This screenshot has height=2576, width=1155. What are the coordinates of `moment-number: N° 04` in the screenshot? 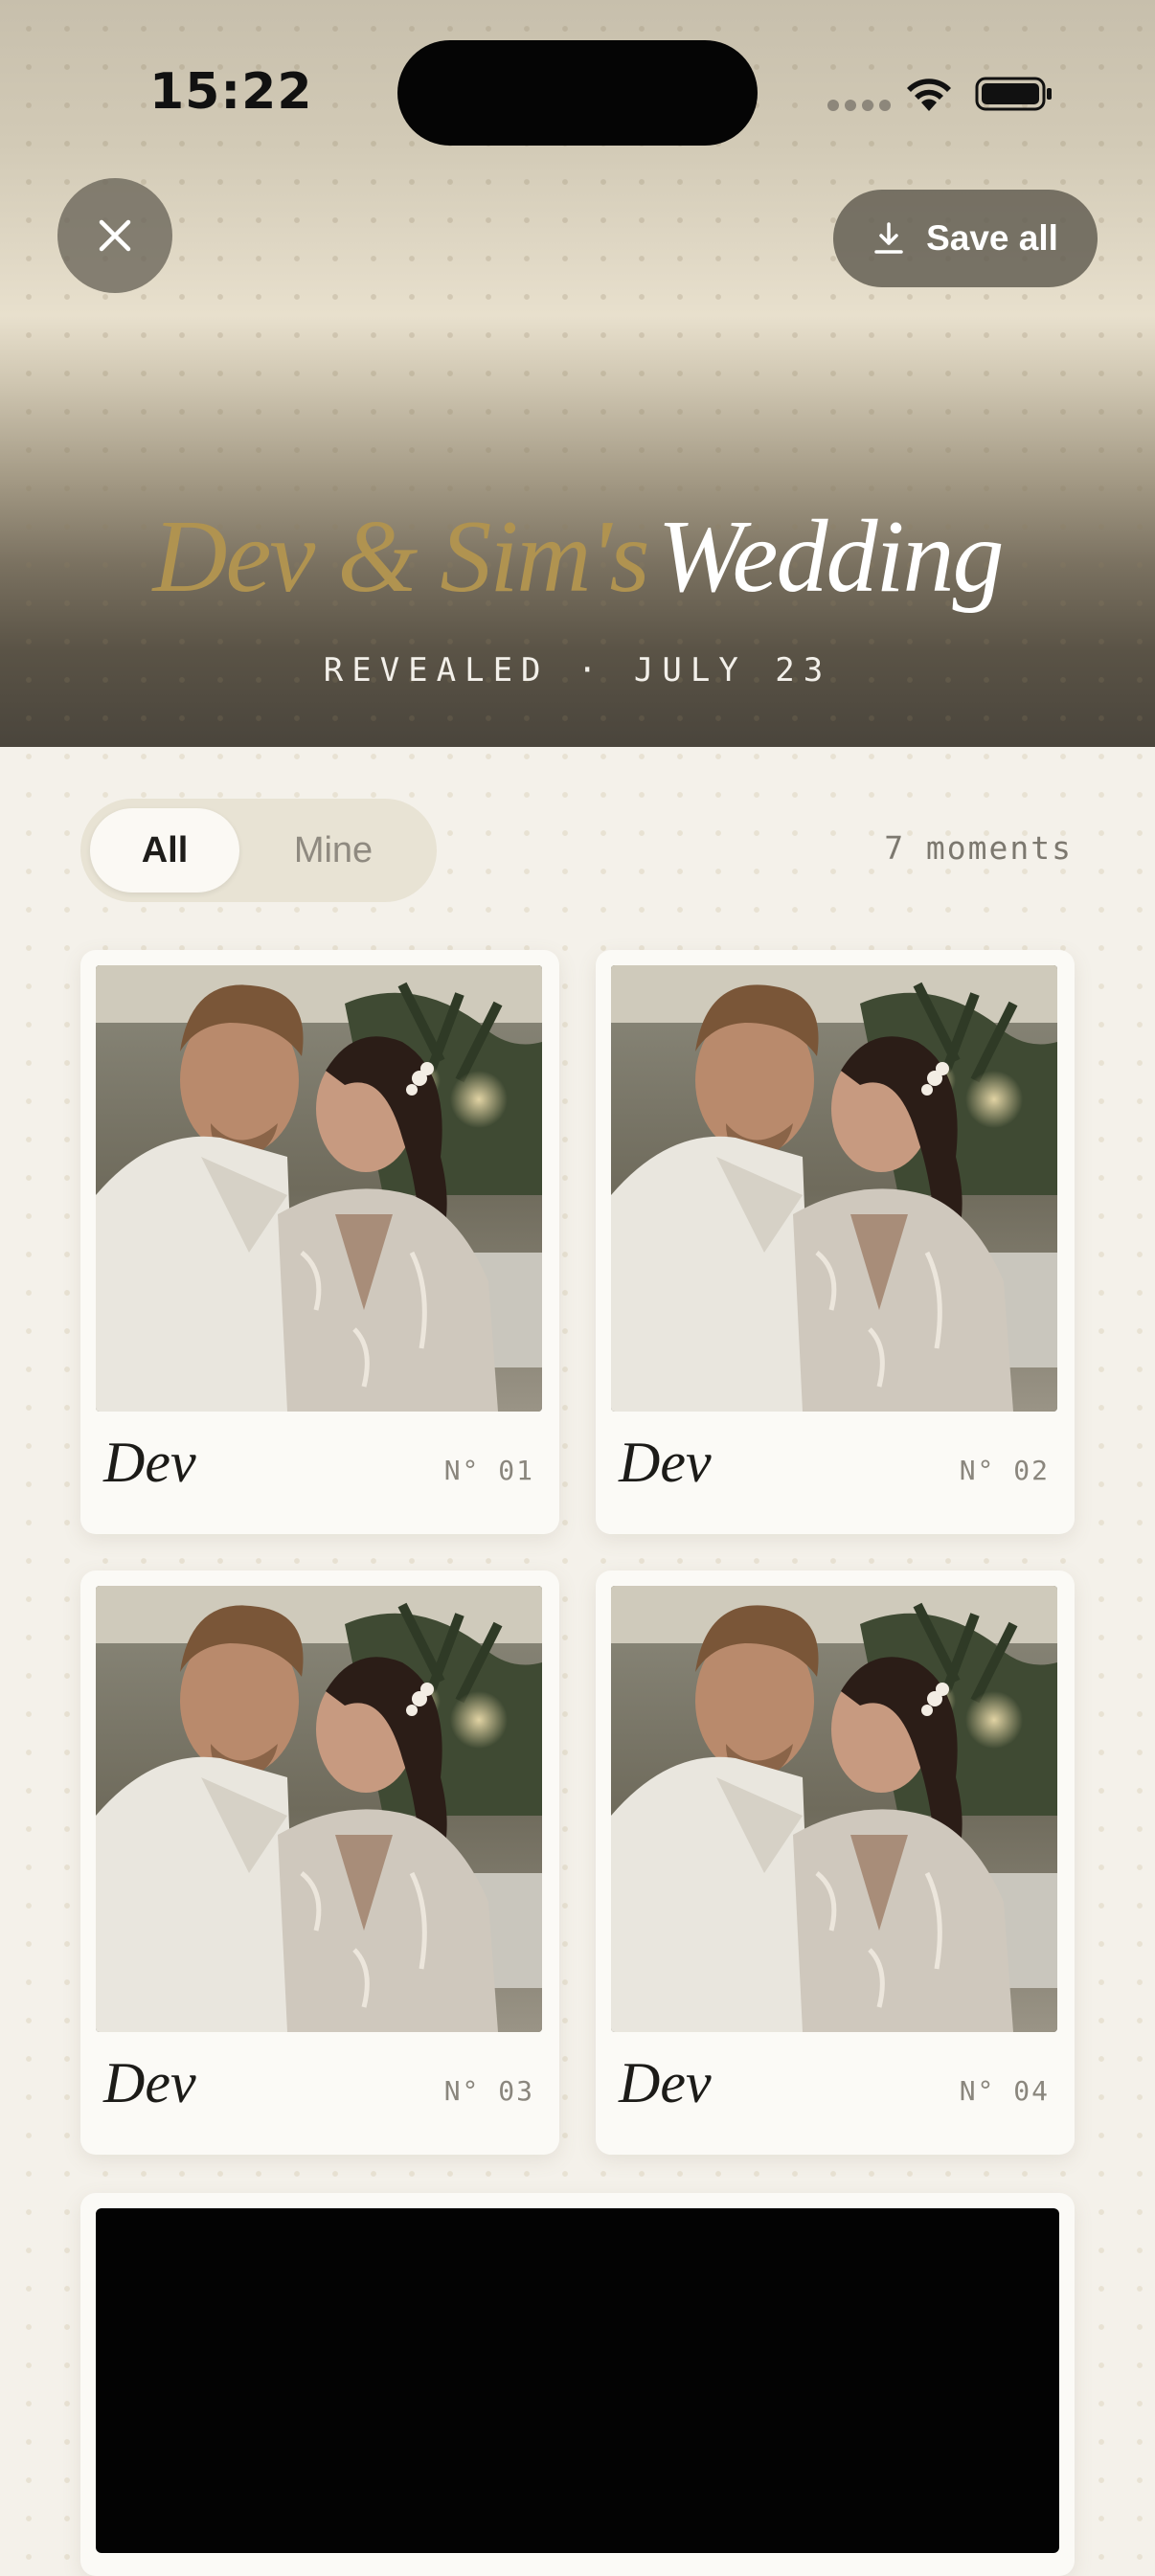 It's located at (1004, 2091).